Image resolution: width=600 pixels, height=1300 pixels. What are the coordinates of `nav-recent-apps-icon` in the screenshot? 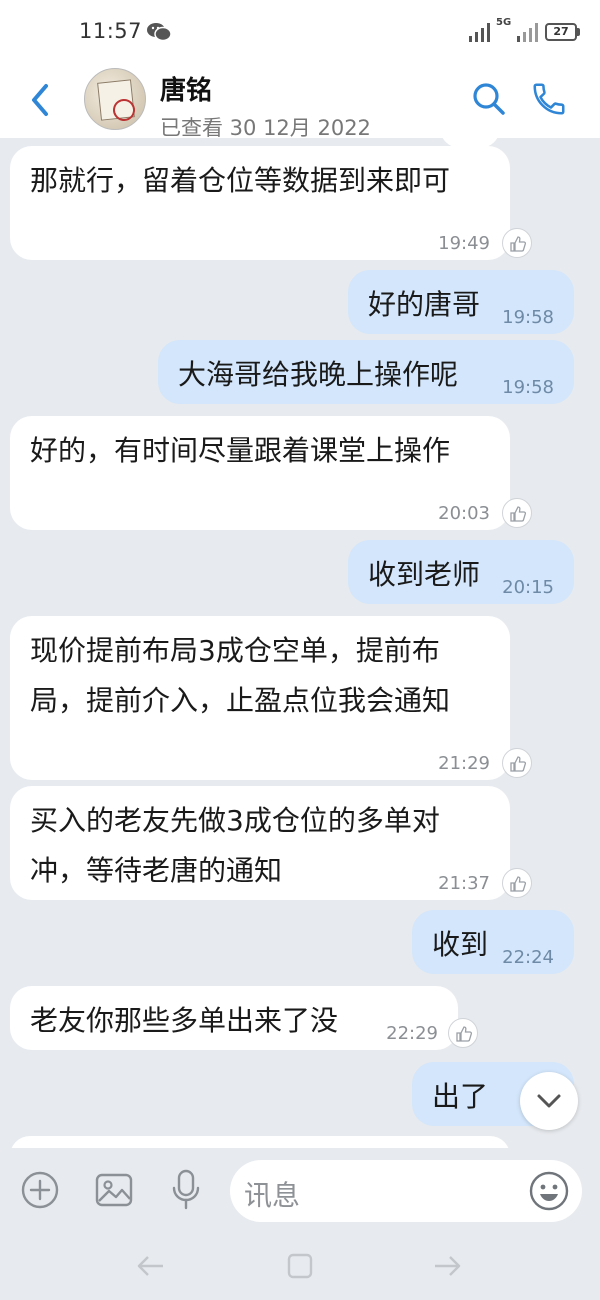 It's located at (447, 1266).